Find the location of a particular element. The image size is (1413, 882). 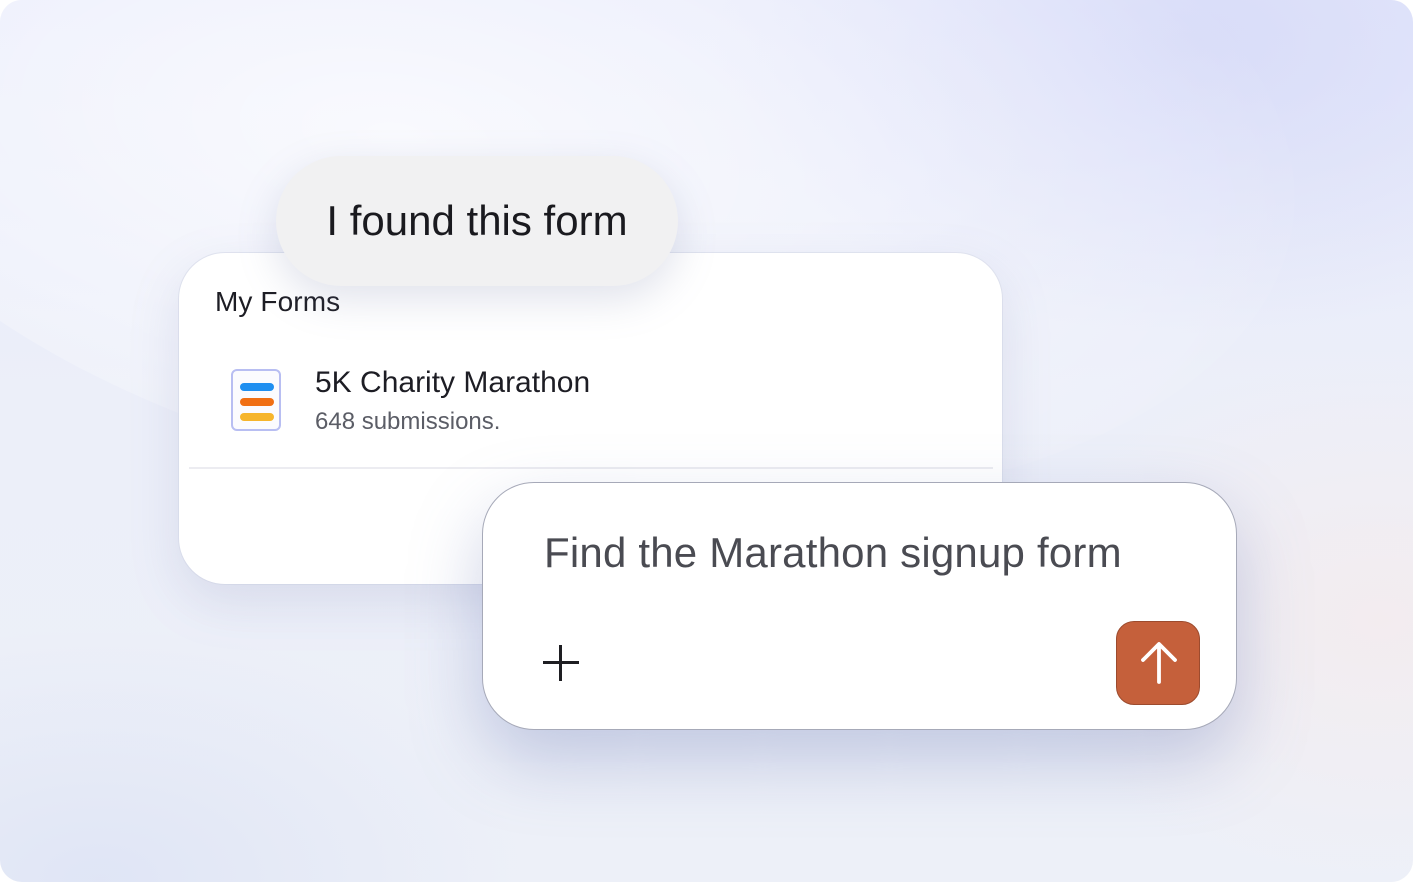

form-document-icon is located at coordinates (256, 400).